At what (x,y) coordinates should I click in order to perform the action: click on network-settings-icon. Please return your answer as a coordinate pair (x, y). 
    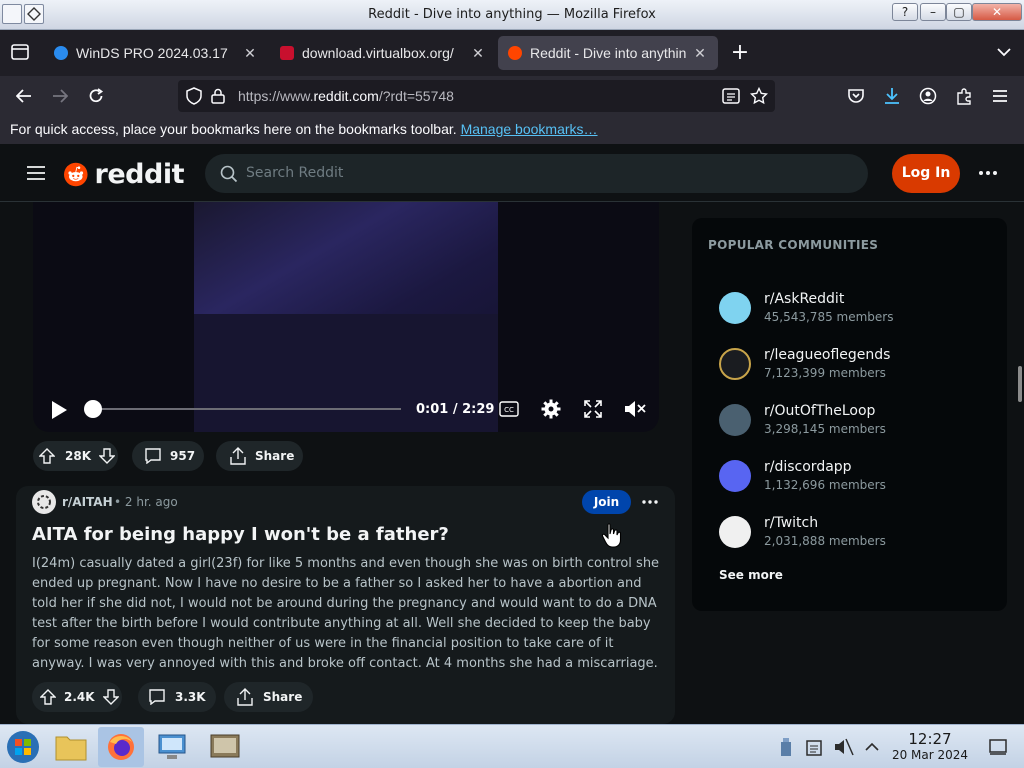
    Looking at the image, I should click on (173, 747).